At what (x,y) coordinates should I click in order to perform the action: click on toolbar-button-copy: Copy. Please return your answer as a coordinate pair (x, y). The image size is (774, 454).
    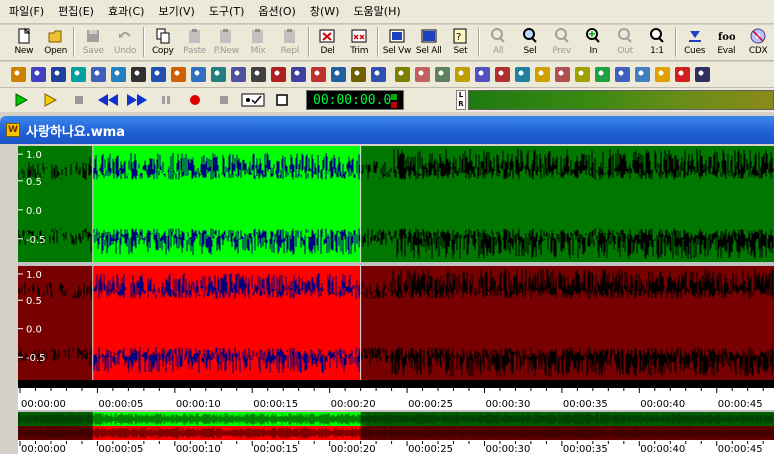
    Looking at the image, I should click on (163, 43).